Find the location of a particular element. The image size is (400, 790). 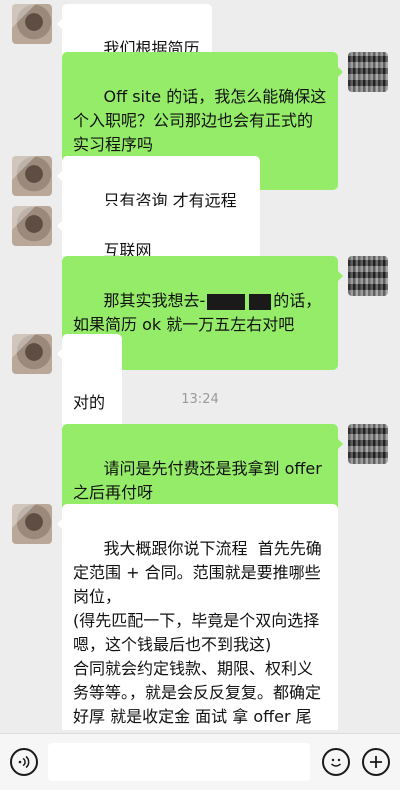

voice-icon-glyph is located at coordinates (24, 762).